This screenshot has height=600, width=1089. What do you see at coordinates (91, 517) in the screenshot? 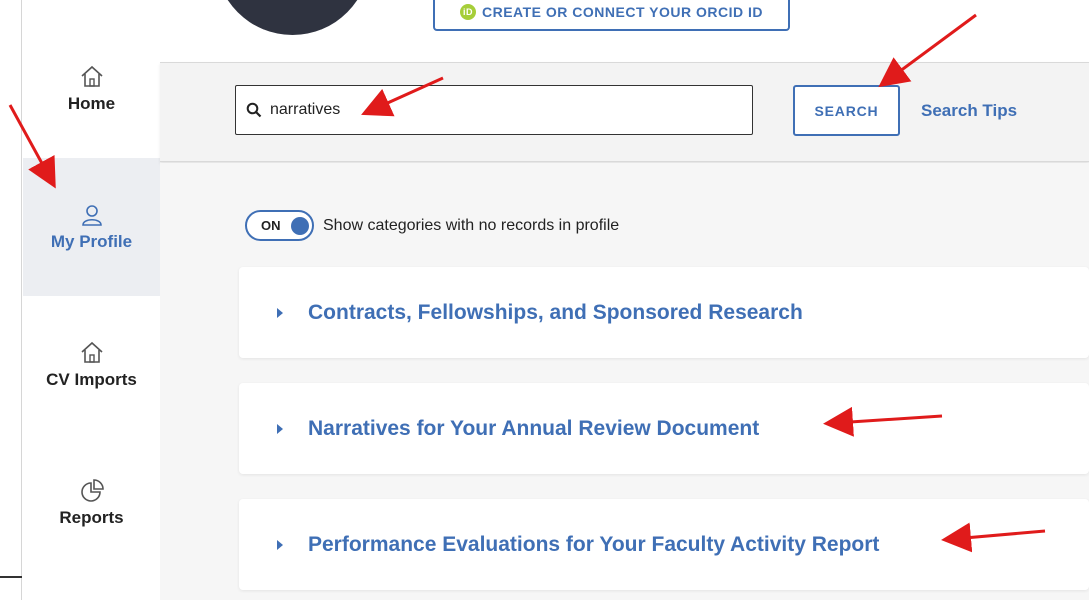
I see `sidebar-item-label: Reports` at bounding box center [91, 517].